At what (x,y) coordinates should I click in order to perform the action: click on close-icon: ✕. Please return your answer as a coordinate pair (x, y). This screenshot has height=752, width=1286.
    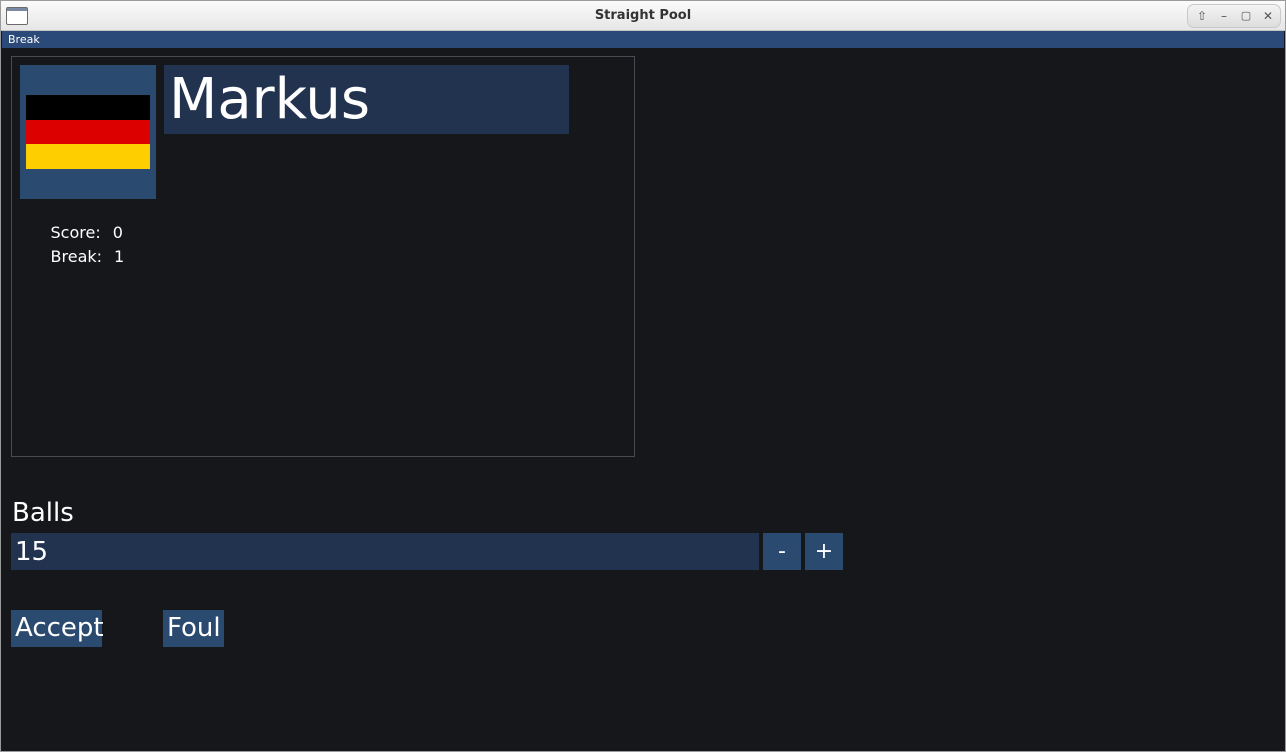
    Looking at the image, I should click on (1268, 16).